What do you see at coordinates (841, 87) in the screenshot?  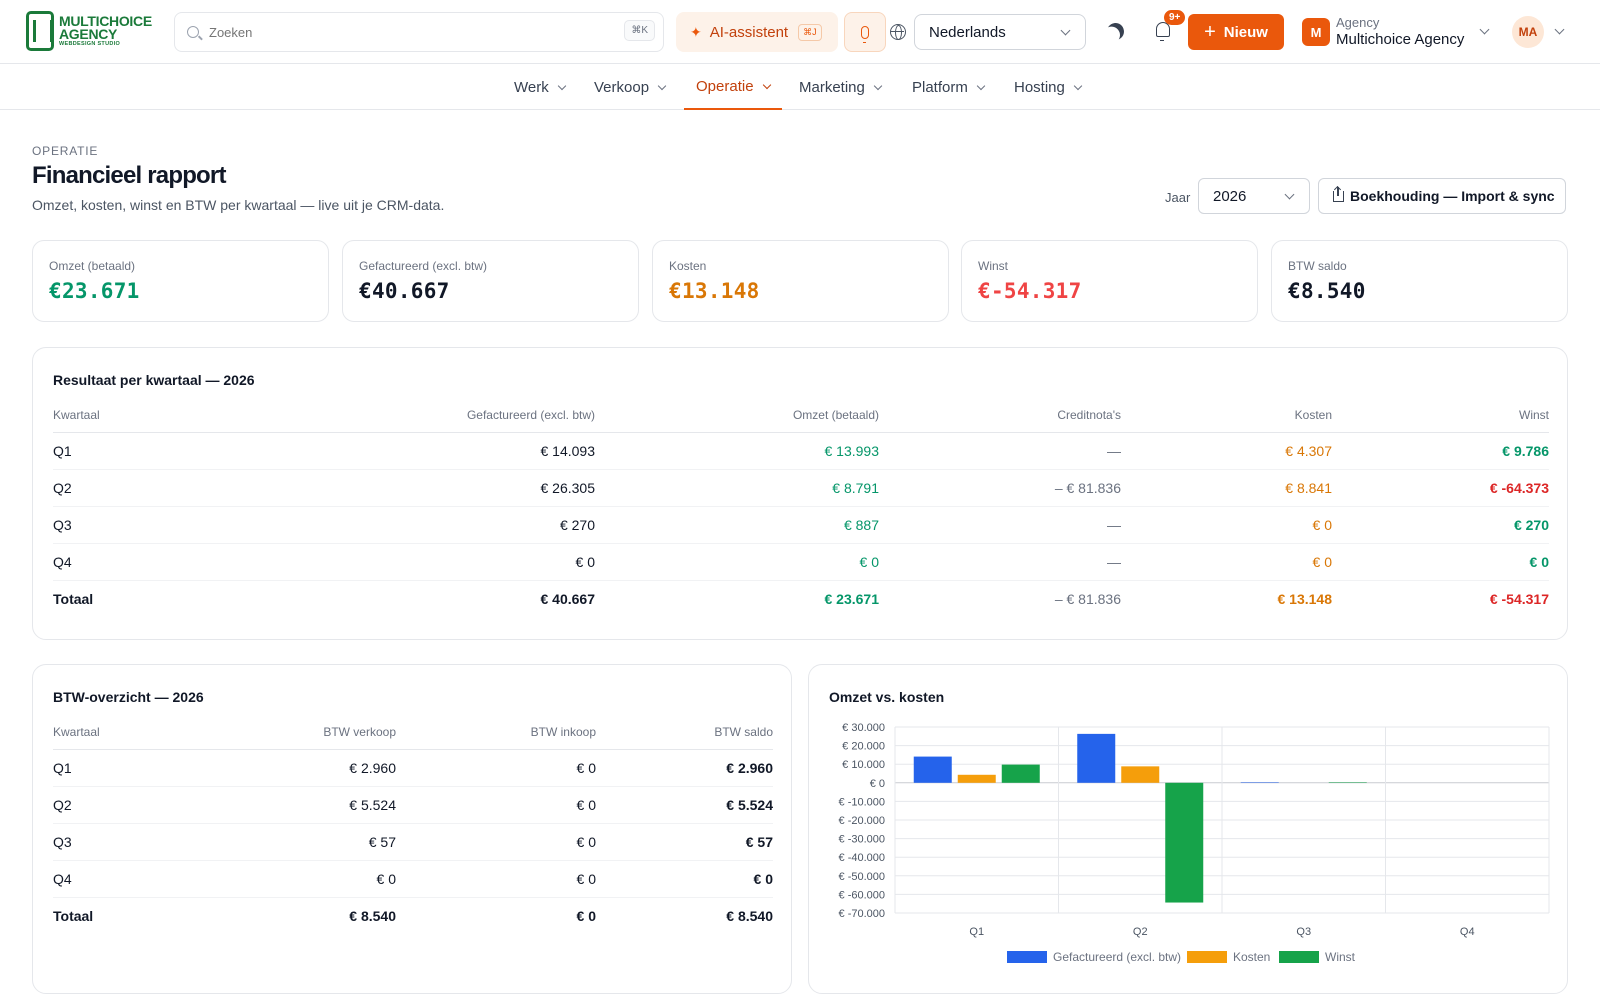 I see `nav-item-marketing: Marketing` at bounding box center [841, 87].